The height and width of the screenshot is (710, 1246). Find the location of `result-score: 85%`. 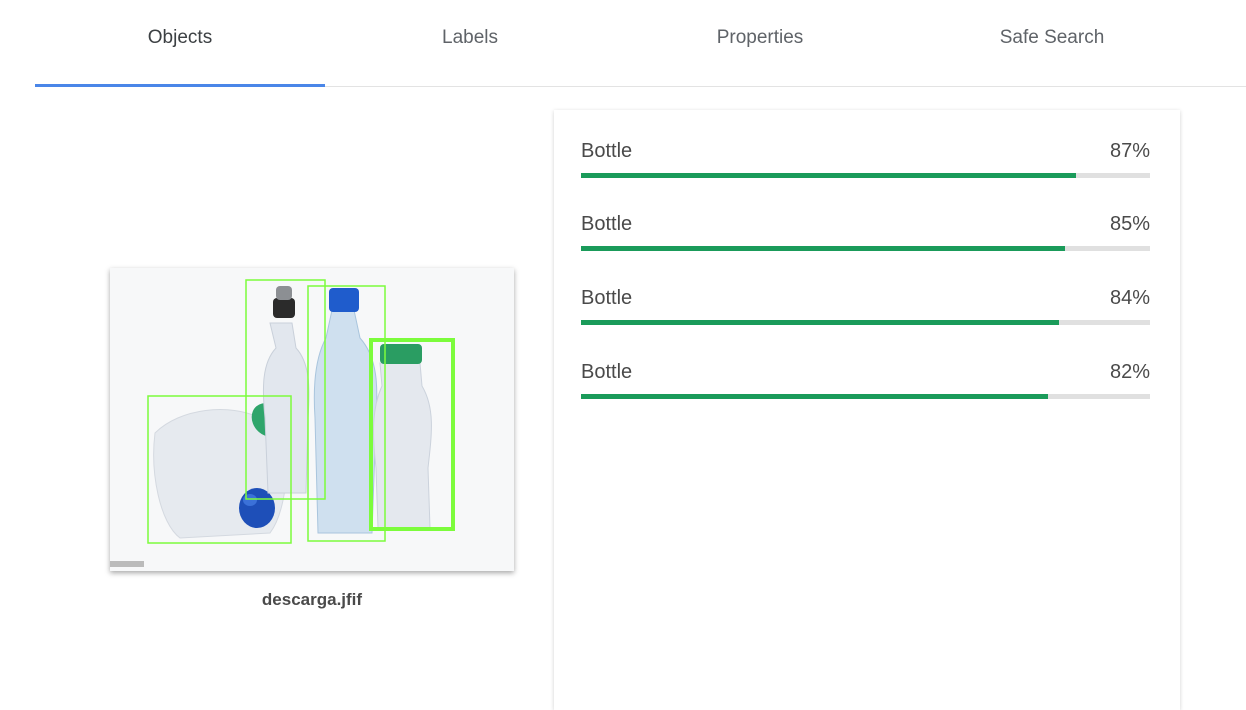

result-score: 85% is located at coordinates (1129, 224).